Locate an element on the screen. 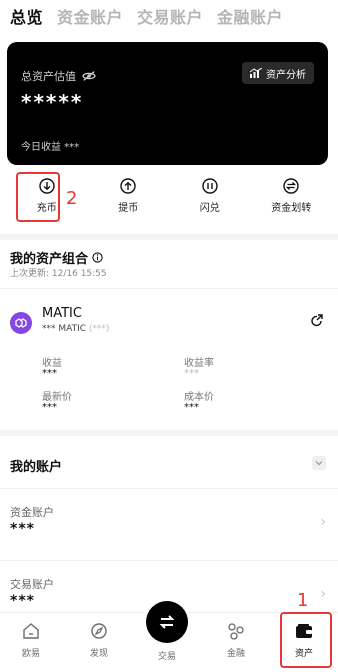  withdraw-label: 提币 is located at coordinates (128, 208).